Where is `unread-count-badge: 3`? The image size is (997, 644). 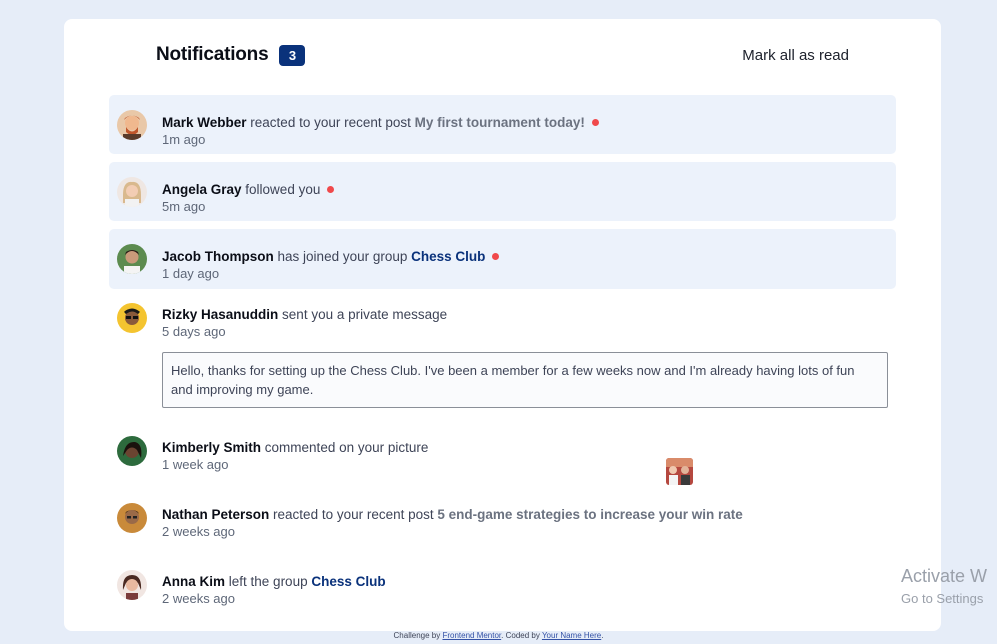
unread-count-badge: 3 is located at coordinates (292, 55).